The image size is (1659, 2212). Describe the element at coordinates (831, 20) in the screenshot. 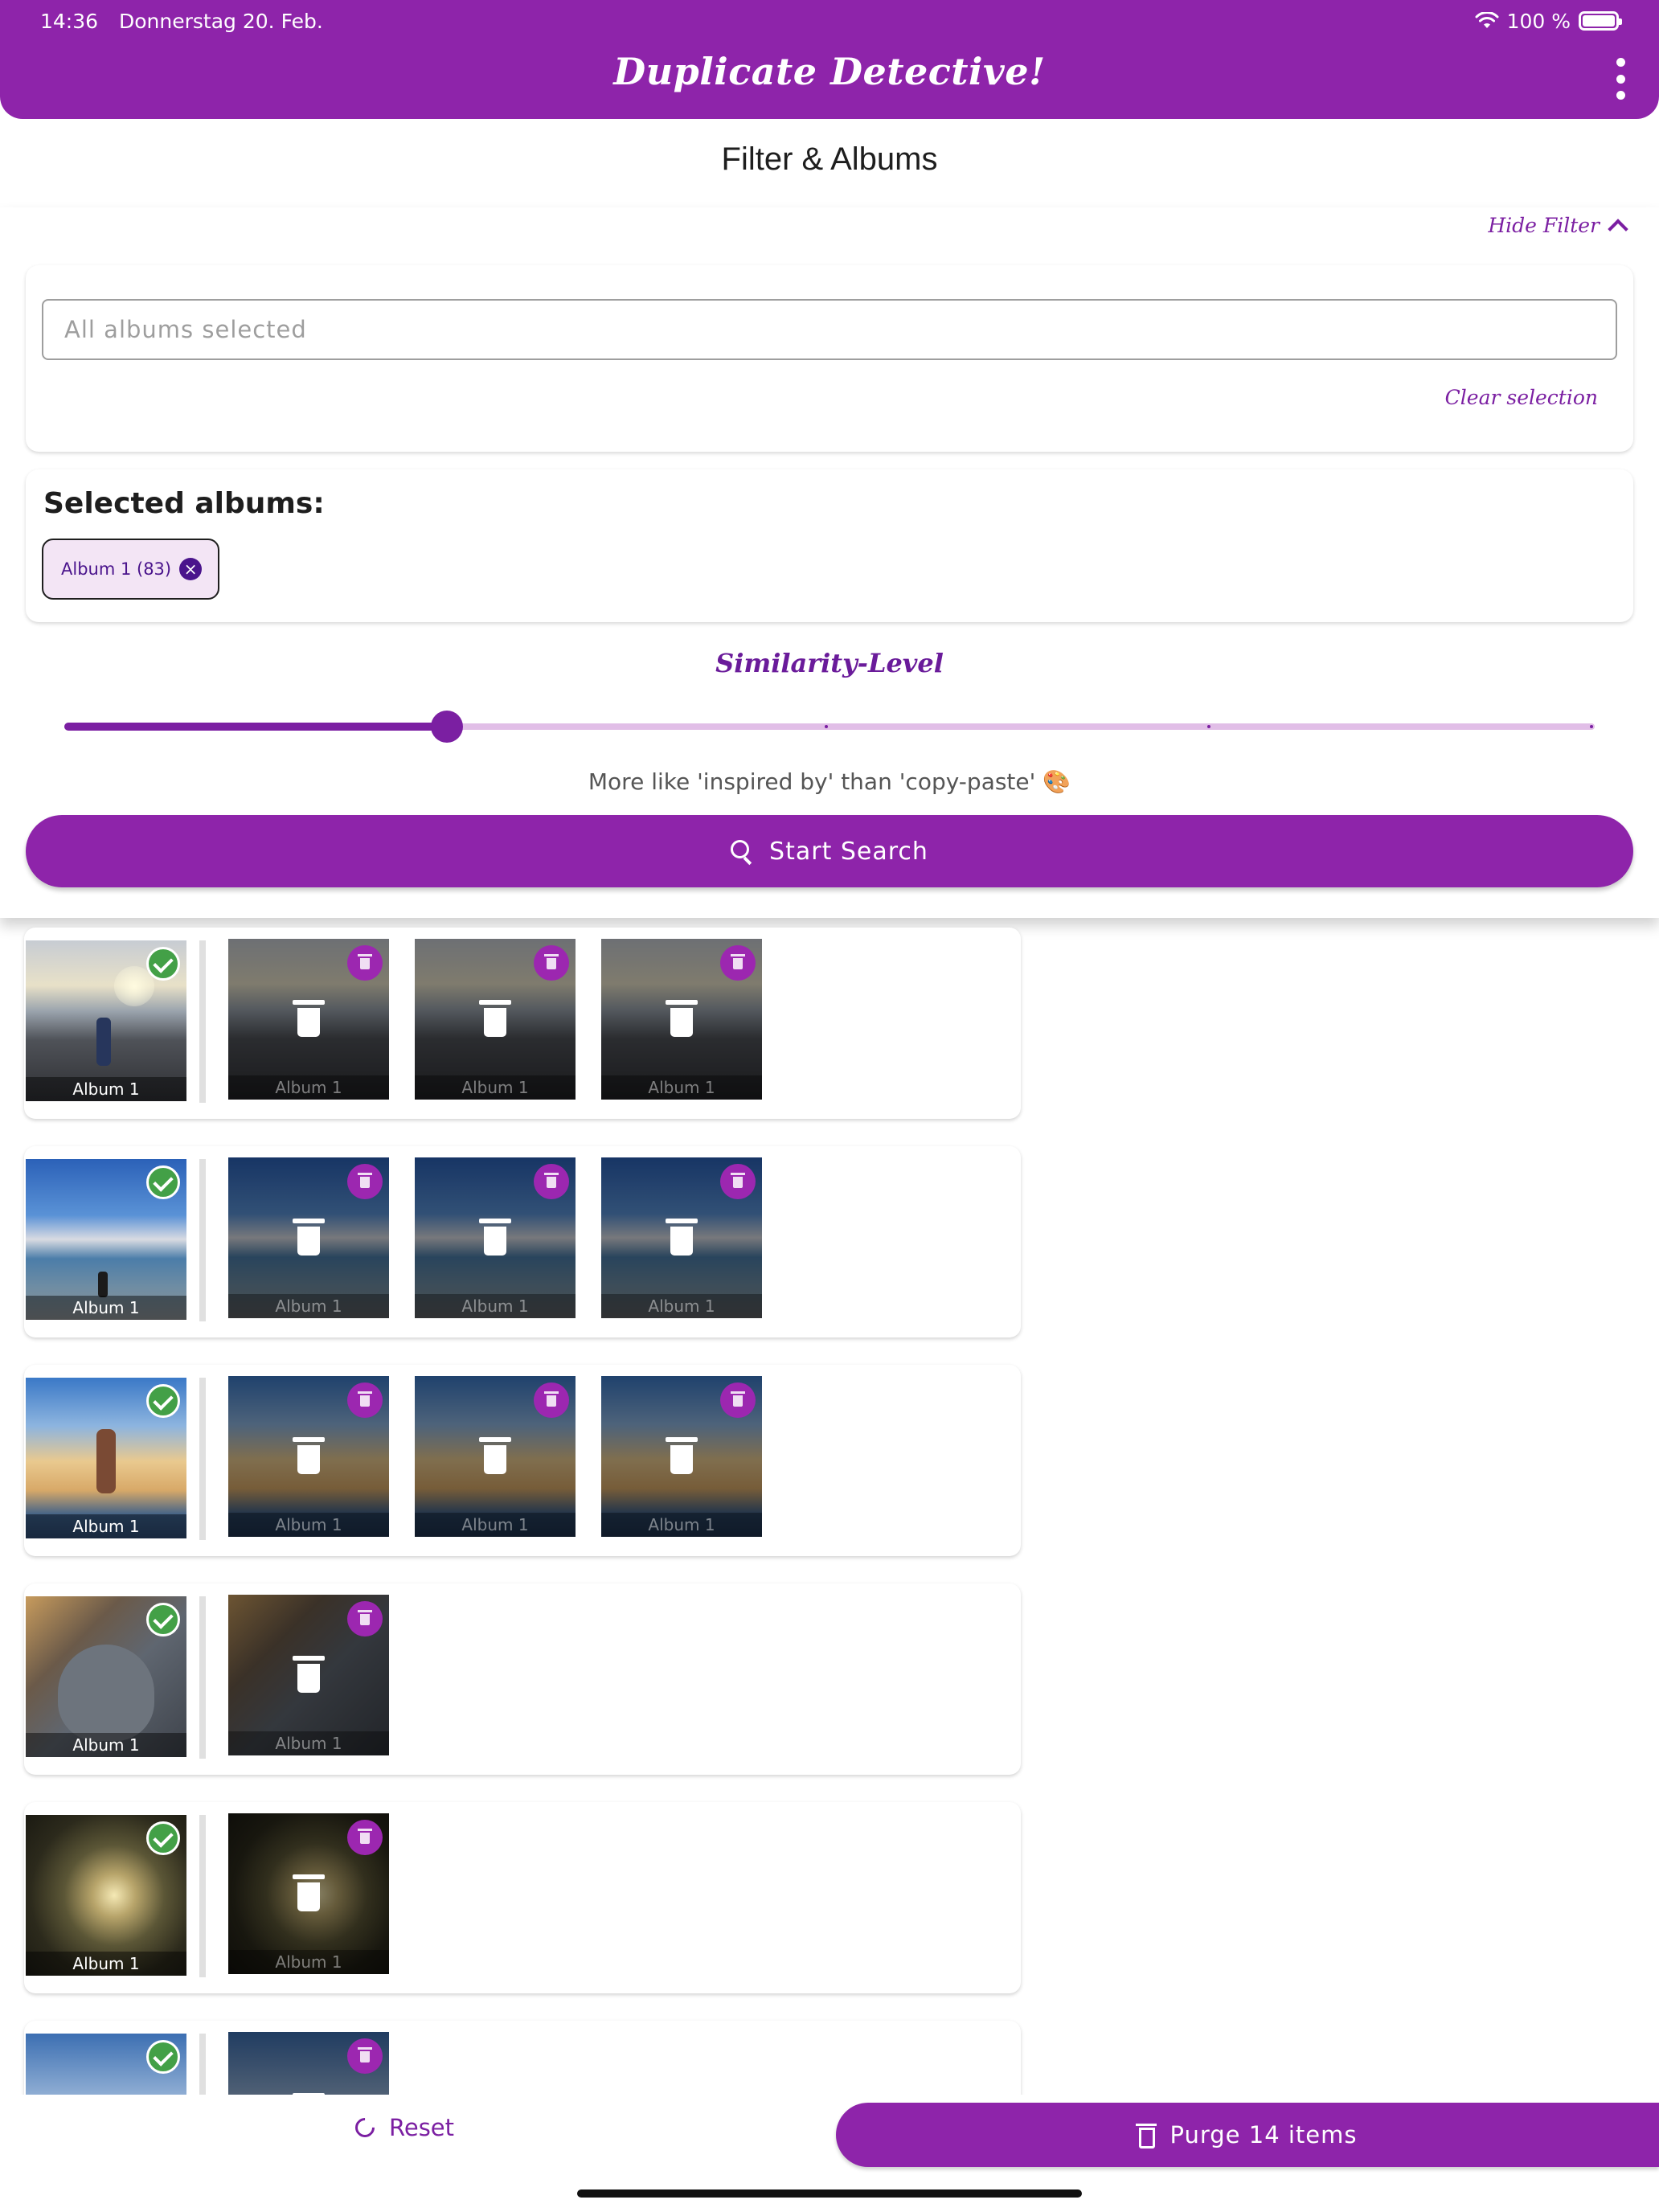

I see `status-bar: 14:36 Donnerstag 20. Feb. 100 %` at that location.